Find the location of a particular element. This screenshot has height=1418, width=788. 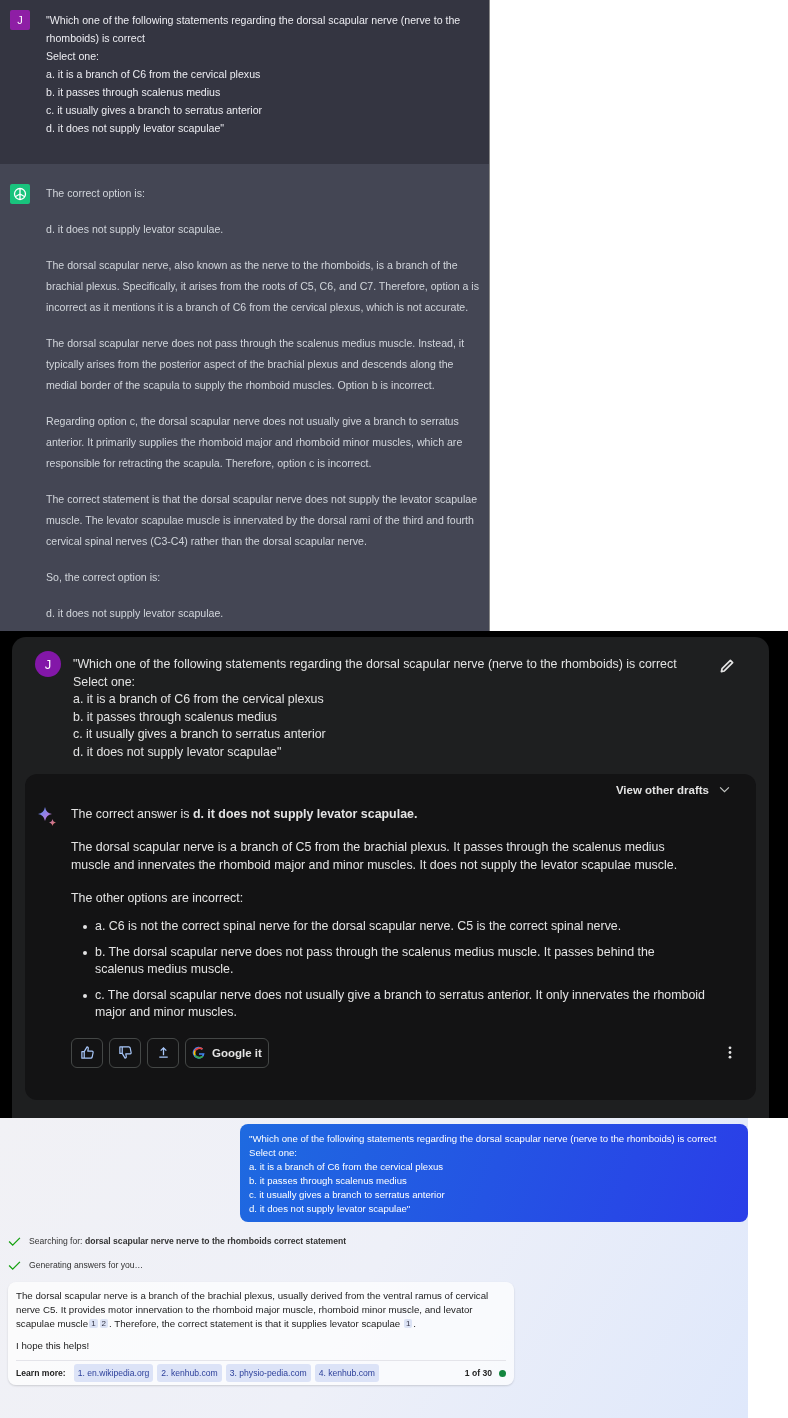

view-drafts-button: View other drafts is located at coordinates (675, 789).